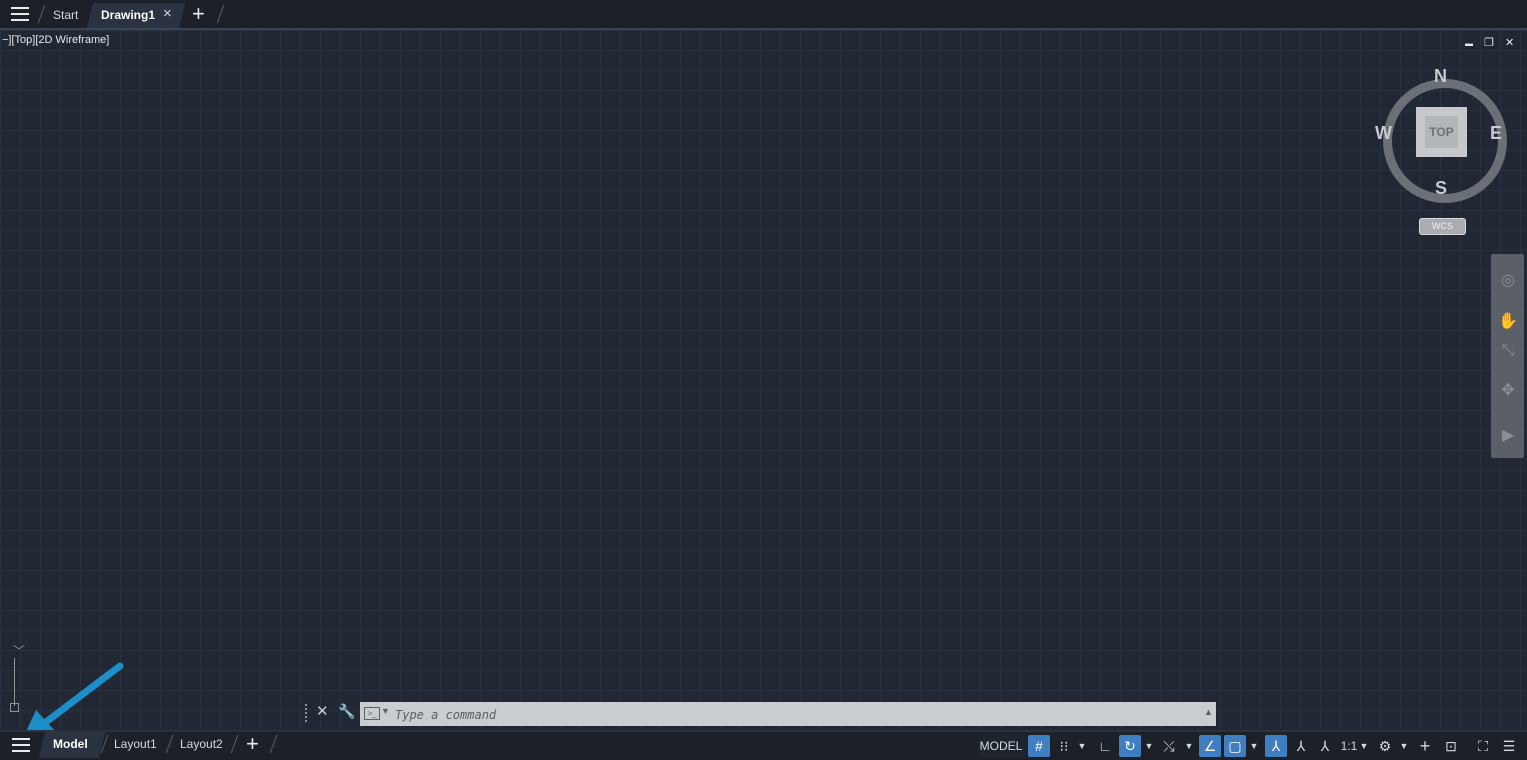  What do you see at coordinates (1508, 436) in the screenshot?
I see `showmotion-icon: ▶` at bounding box center [1508, 436].